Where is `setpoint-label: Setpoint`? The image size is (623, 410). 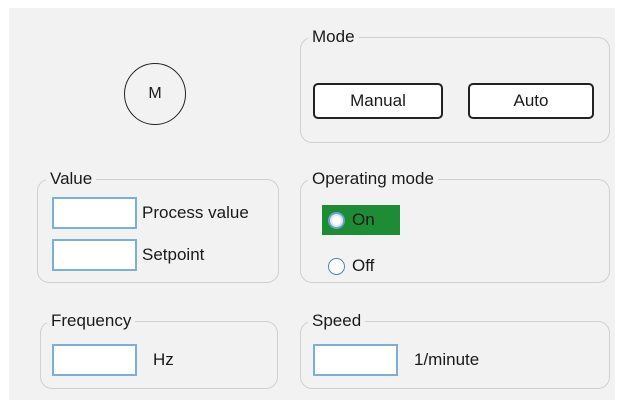
setpoint-label: Setpoint is located at coordinates (173, 254).